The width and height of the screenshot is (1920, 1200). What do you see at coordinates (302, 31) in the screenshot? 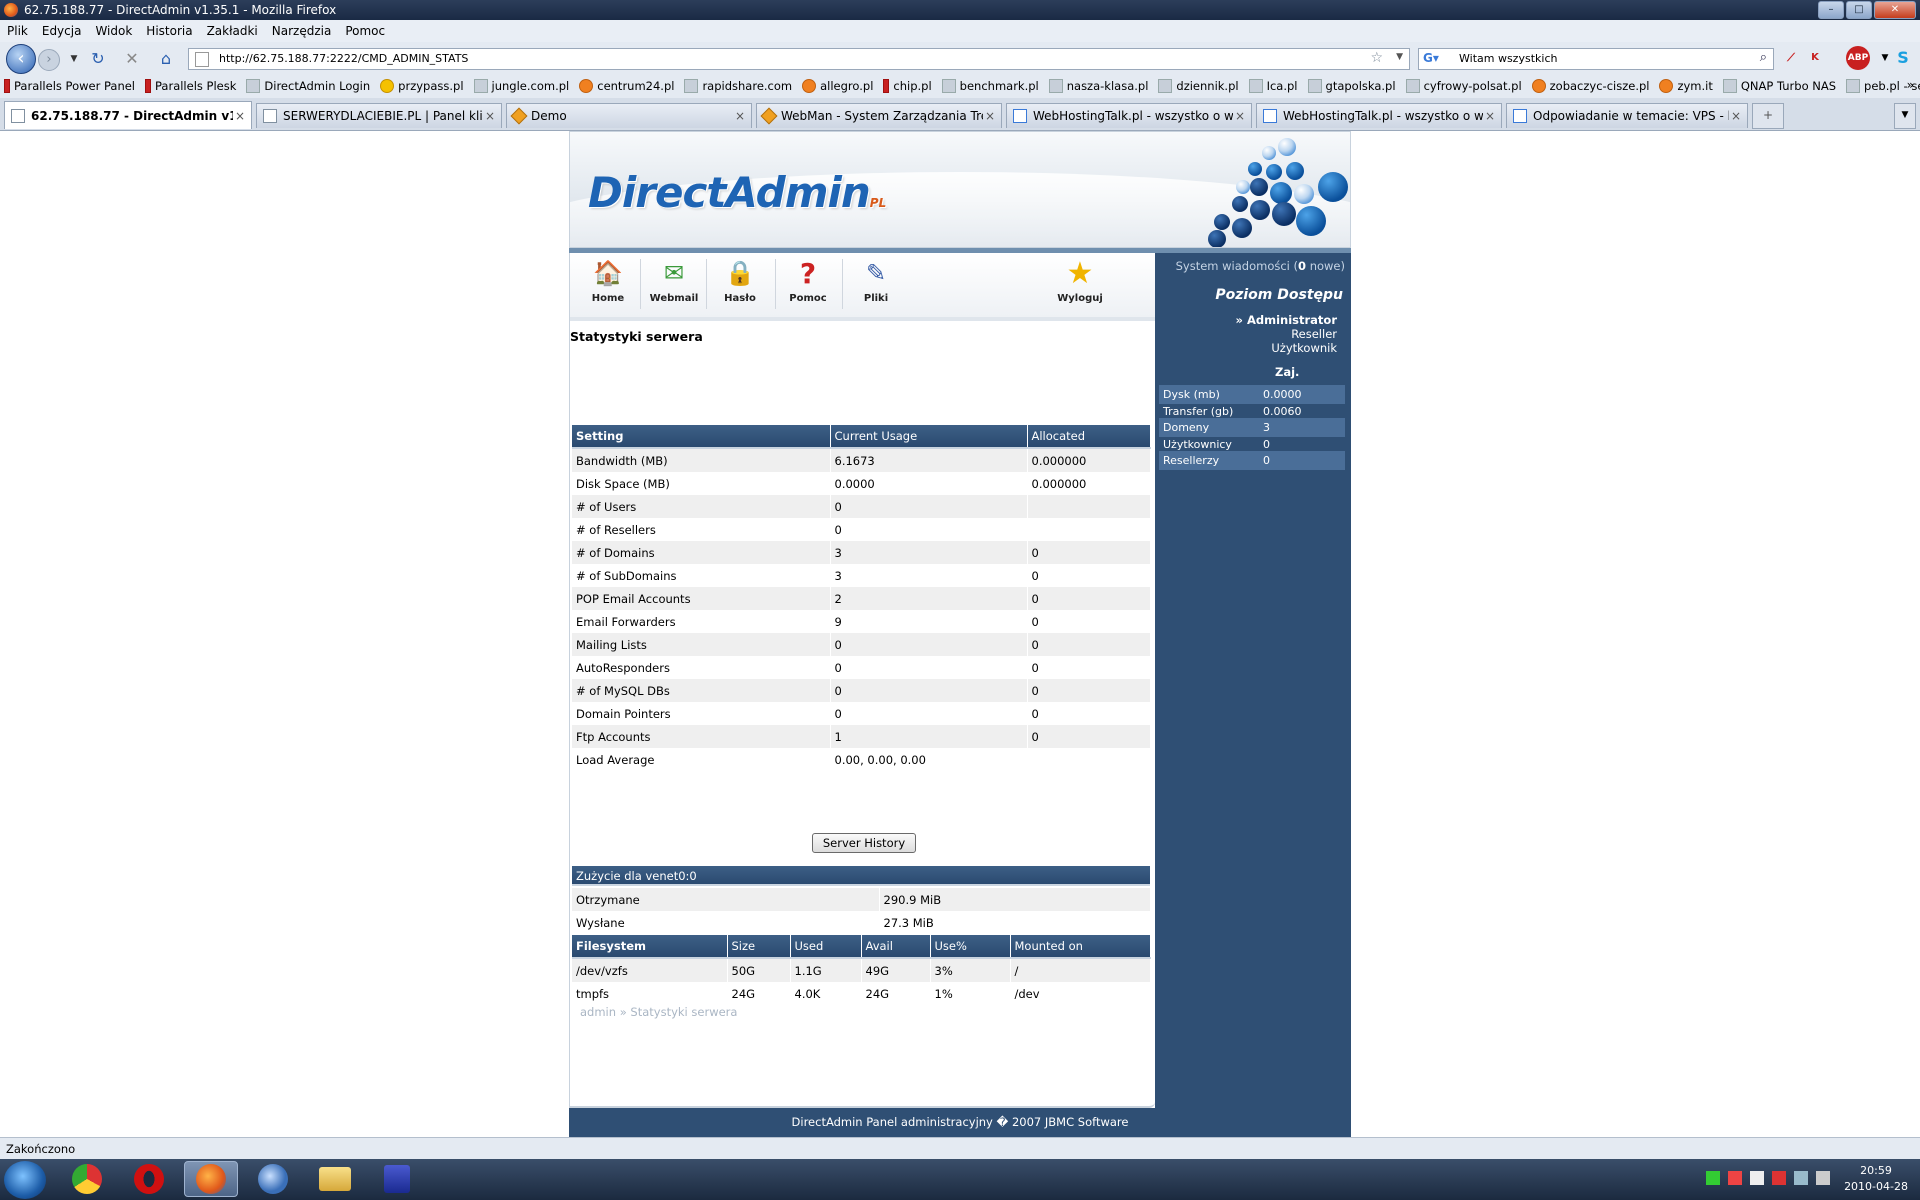
I see `menu-narzedzia: Narzędzia` at bounding box center [302, 31].